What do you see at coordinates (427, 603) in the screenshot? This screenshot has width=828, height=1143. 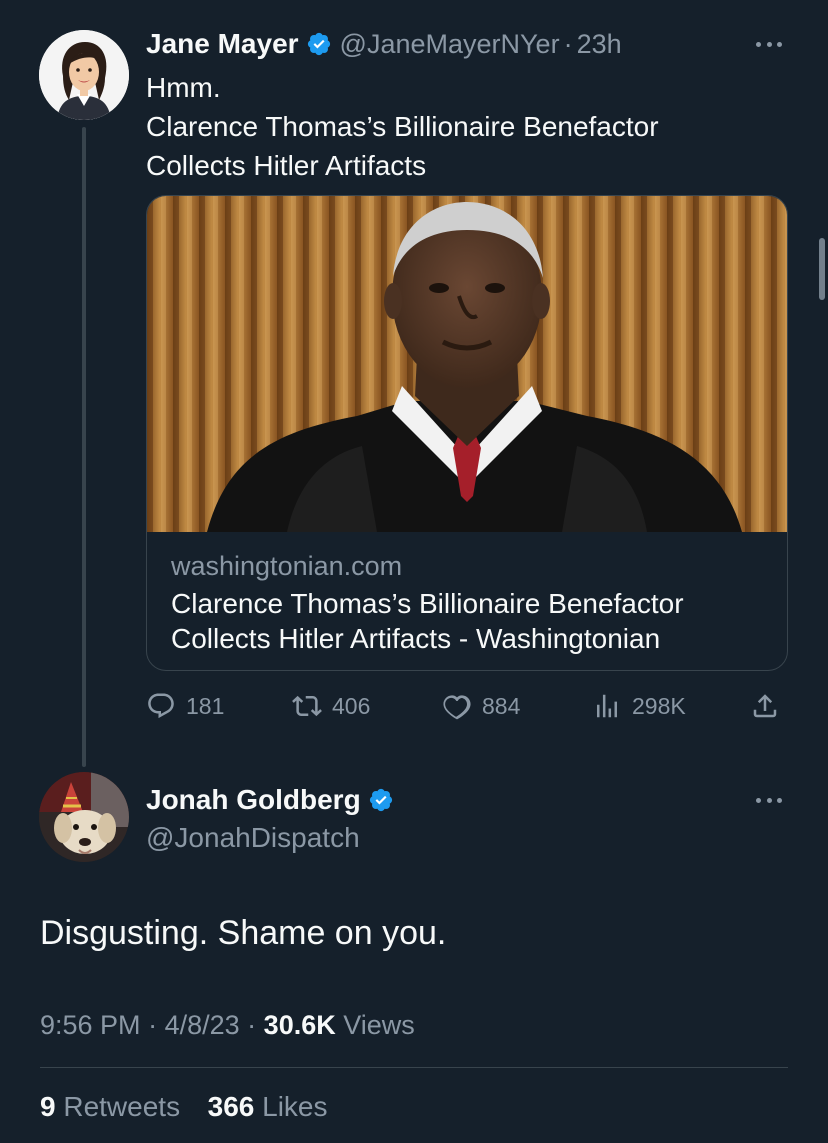 I see `card-title-line: Clarence Thomas’s Billionaire Benefactor` at bounding box center [427, 603].